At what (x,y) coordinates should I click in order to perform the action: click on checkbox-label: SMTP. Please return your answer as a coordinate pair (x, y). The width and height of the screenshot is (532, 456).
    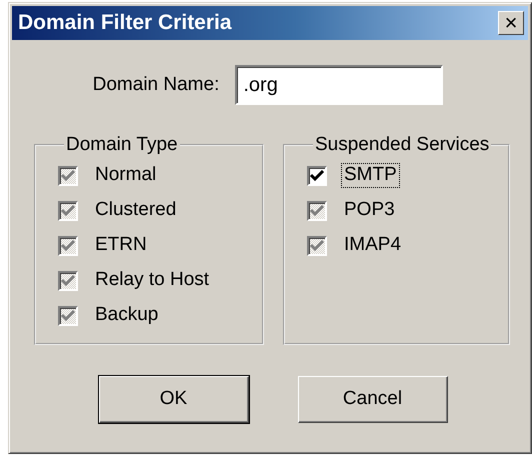
    Looking at the image, I should click on (370, 175).